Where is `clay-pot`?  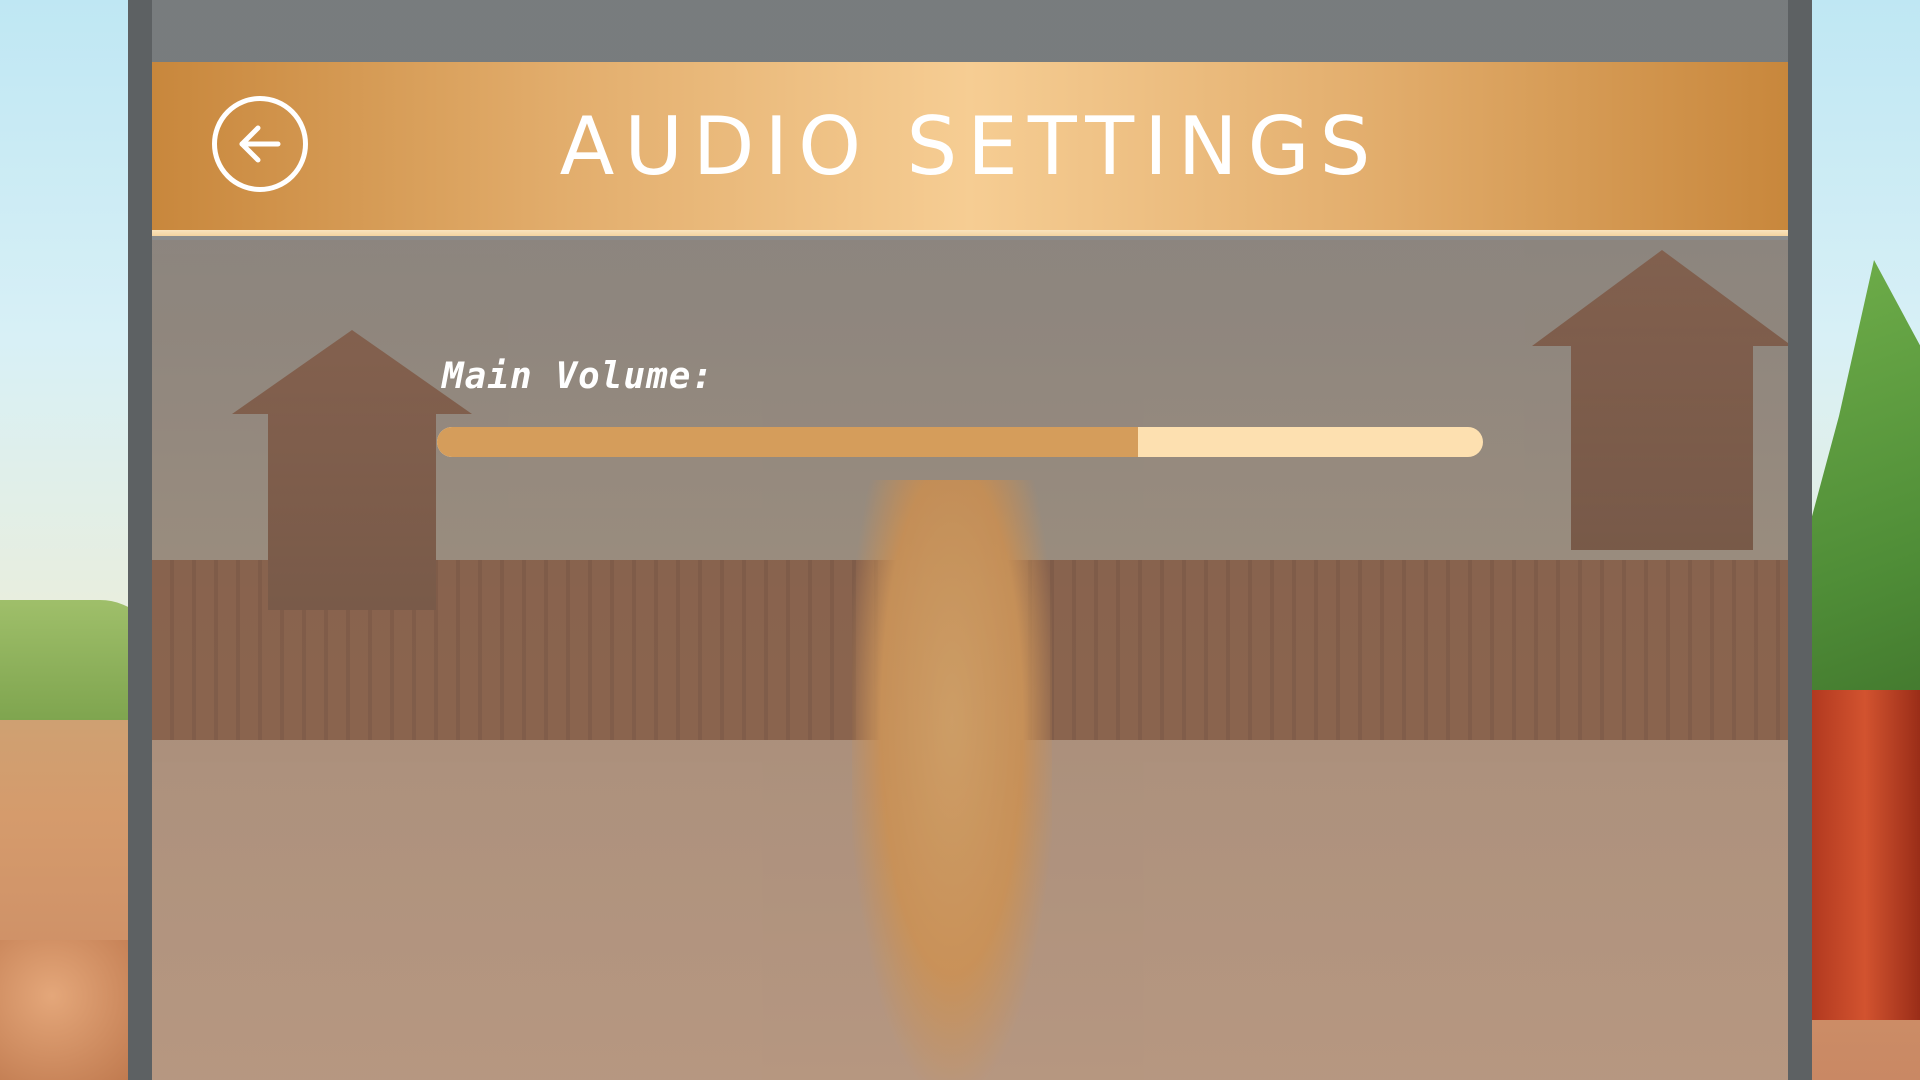 clay-pot is located at coordinates (1865, 855).